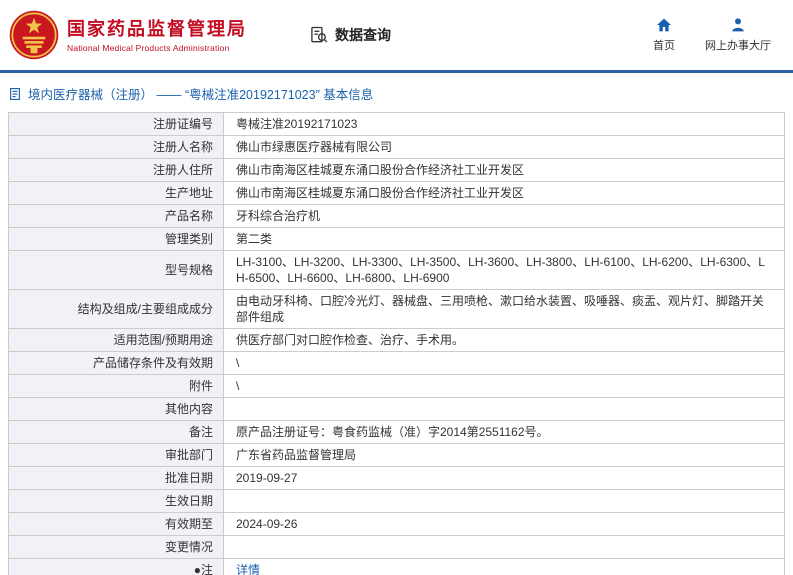 This screenshot has width=793, height=575. What do you see at coordinates (116, 170) in the screenshot?
I see `row-label: 注册人住所` at bounding box center [116, 170].